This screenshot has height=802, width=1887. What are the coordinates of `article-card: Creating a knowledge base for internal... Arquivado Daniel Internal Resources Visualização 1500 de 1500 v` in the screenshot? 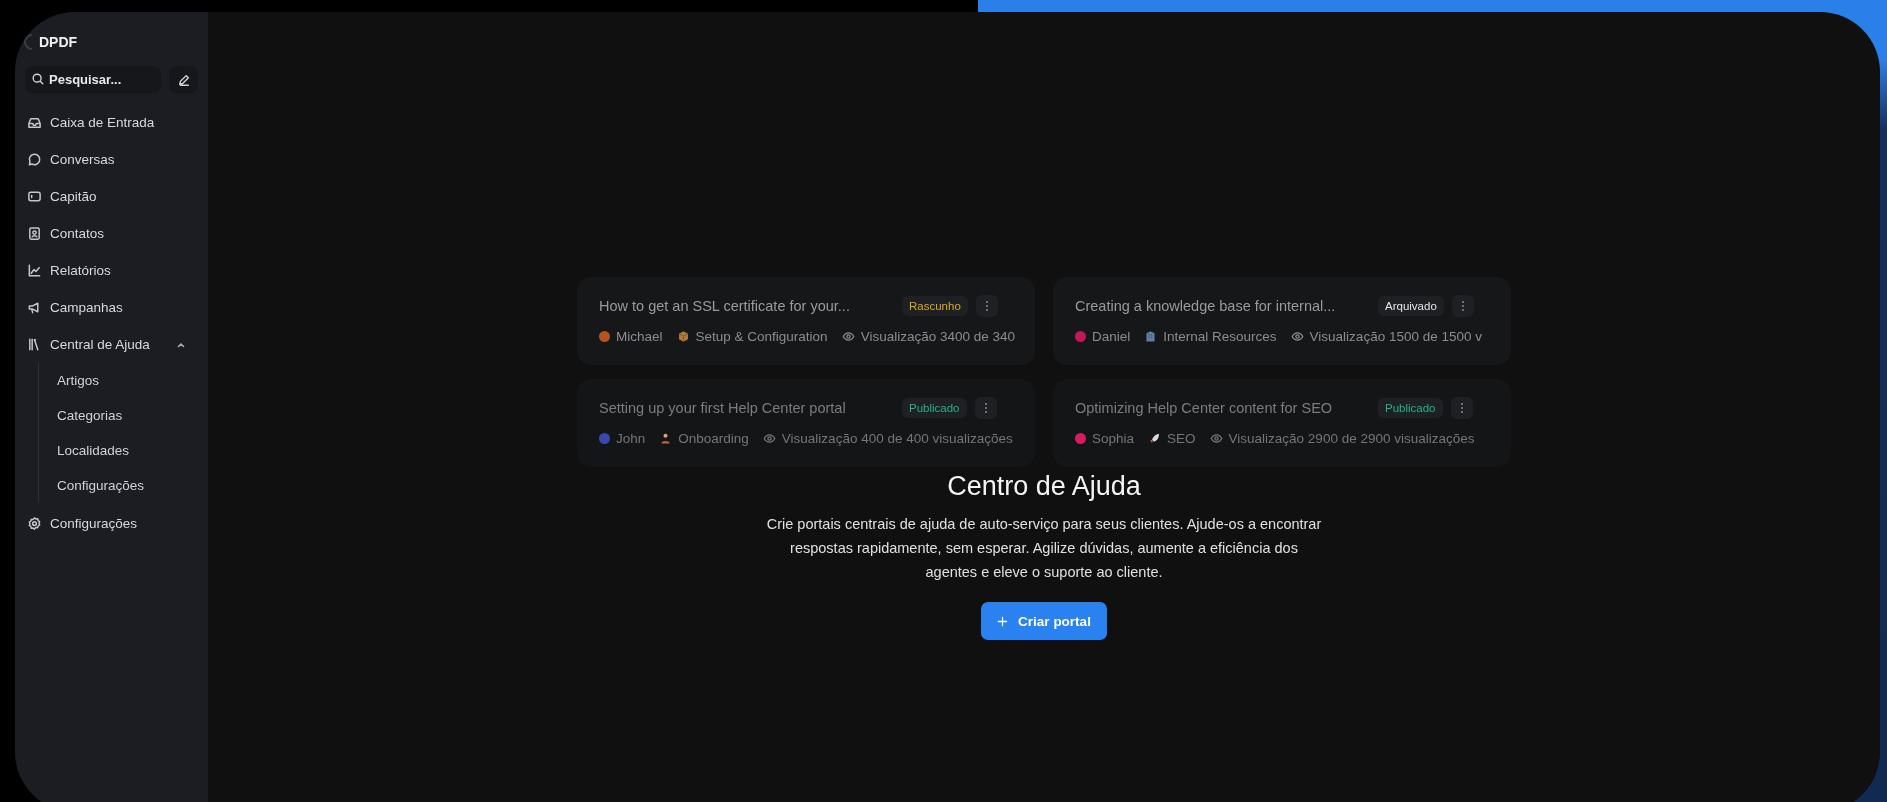 It's located at (1282, 321).